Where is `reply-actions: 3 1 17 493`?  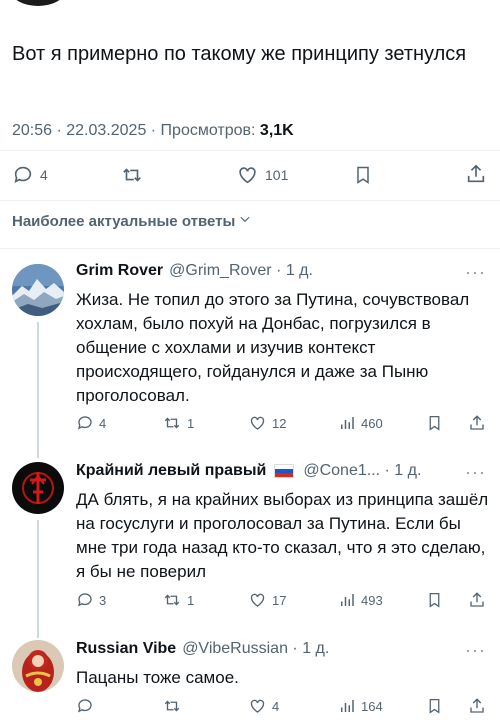
reply-actions: 3 1 17 493 is located at coordinates (286, 602).